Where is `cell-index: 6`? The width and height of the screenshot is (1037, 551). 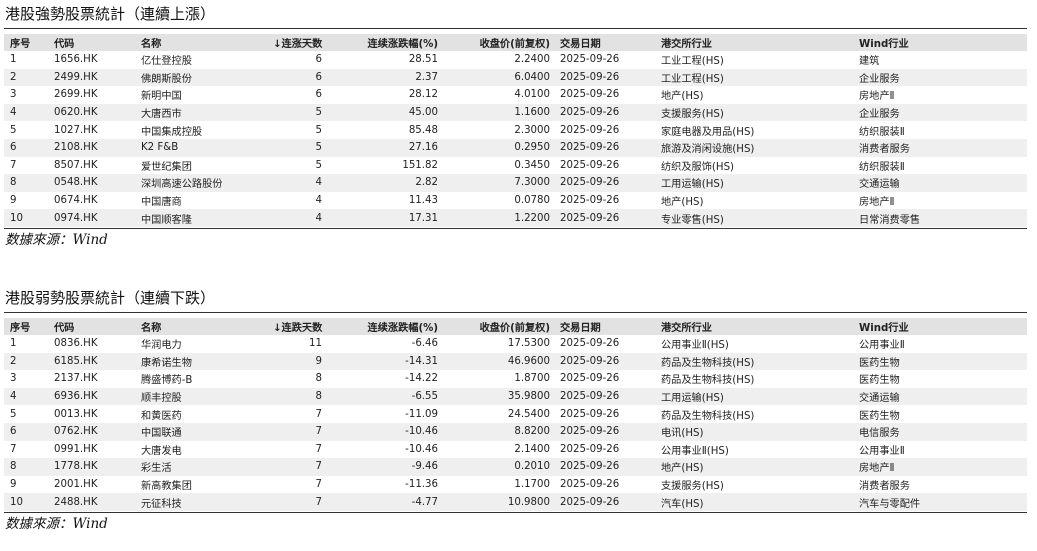
cell-index: 6 is located at coordinates (13, 148).